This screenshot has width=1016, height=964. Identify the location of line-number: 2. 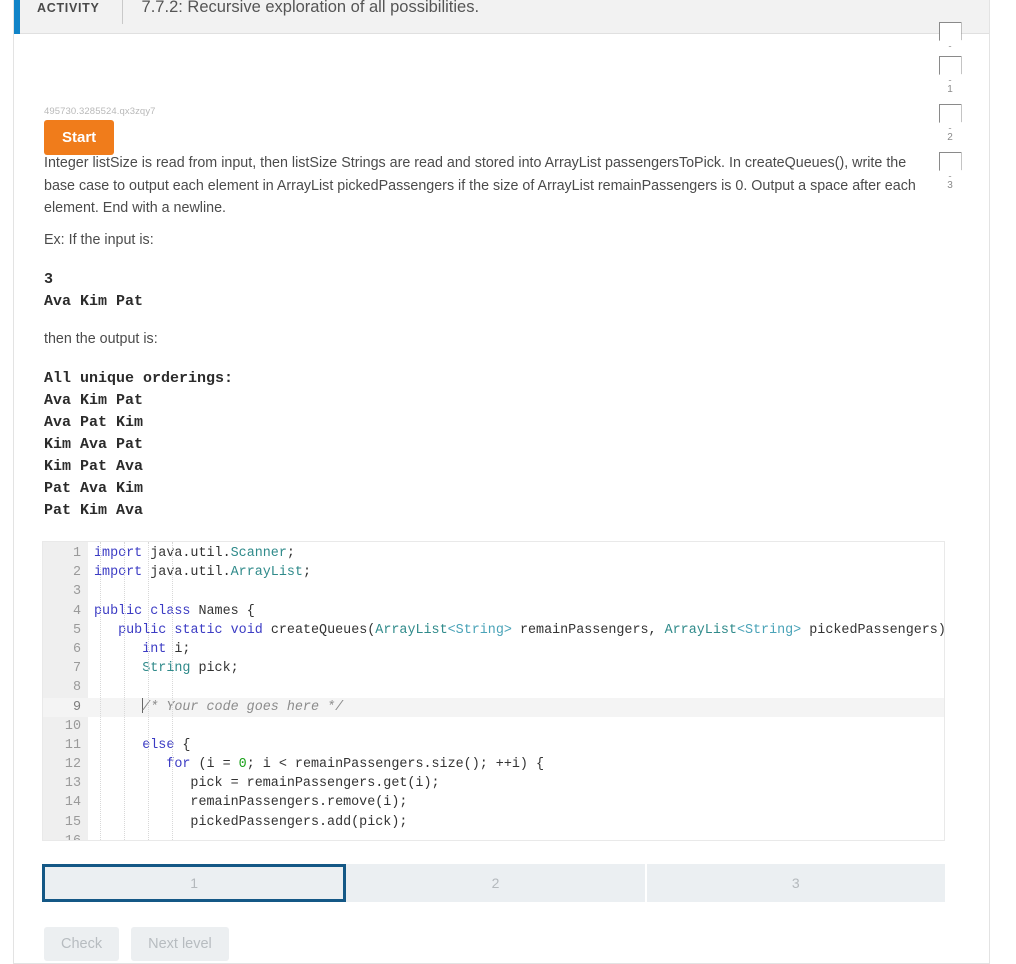
(76, 573).